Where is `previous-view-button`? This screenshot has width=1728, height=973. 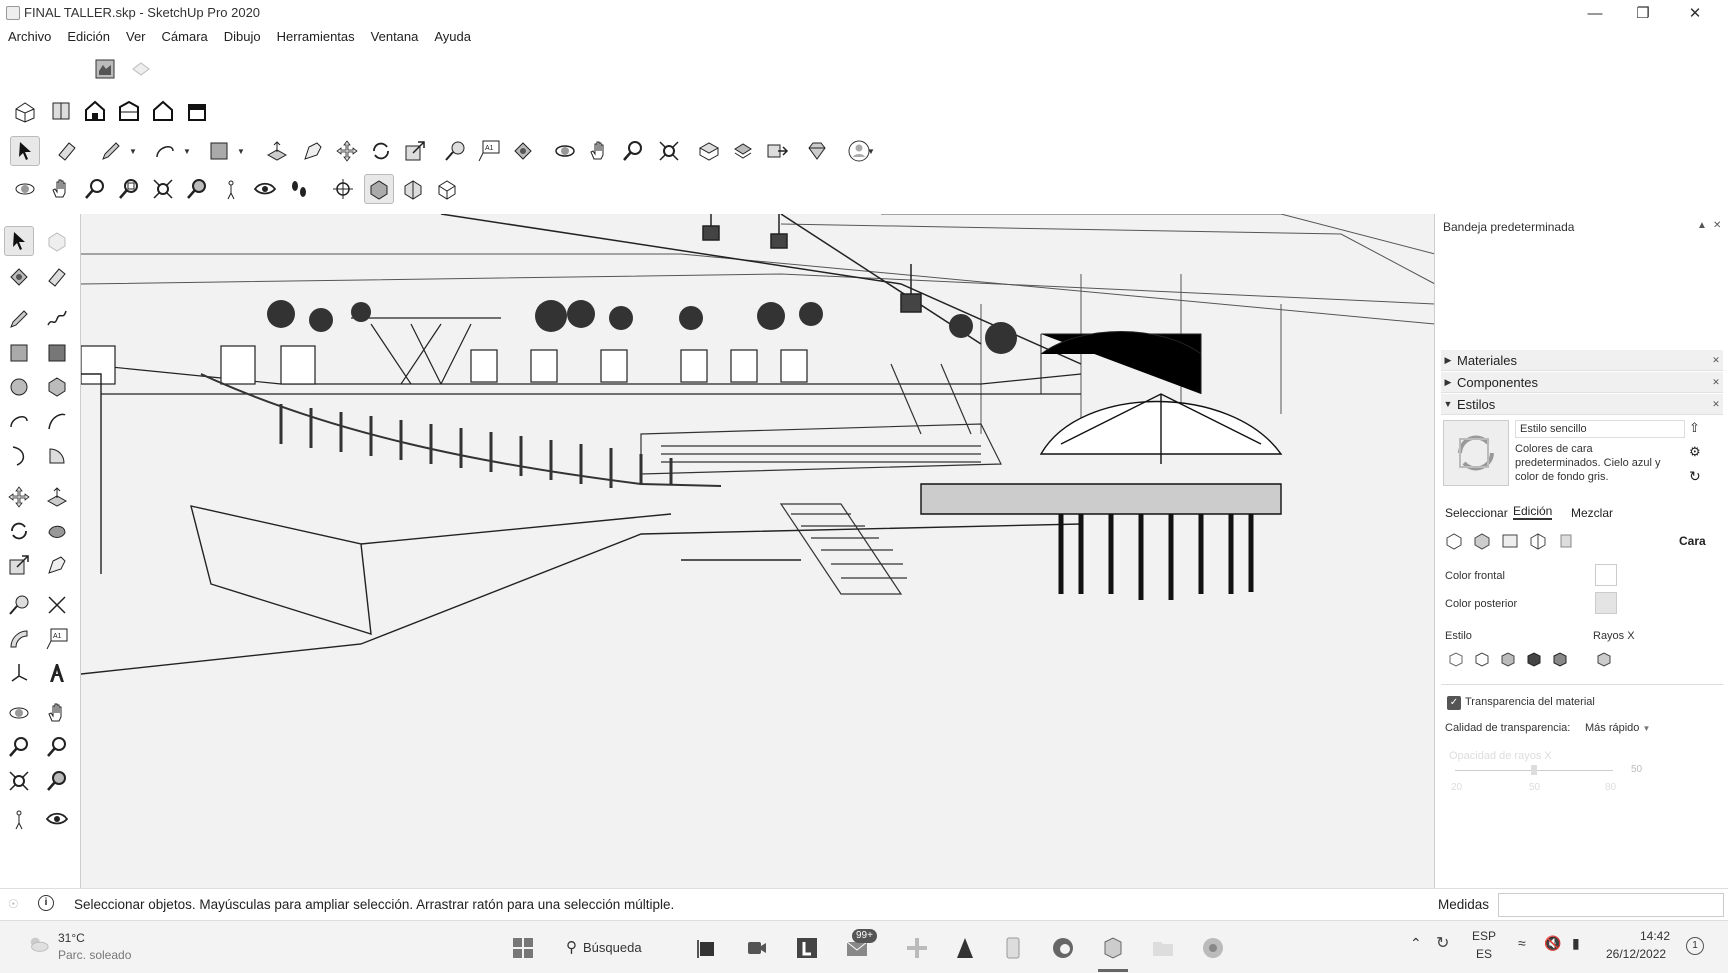 previous-view-button is located at coordinates (197, 189).